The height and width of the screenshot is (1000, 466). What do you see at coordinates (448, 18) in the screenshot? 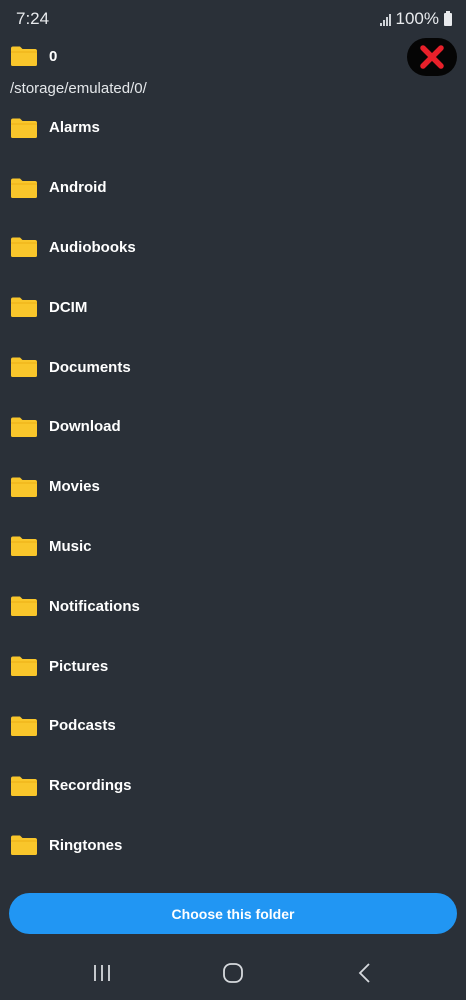
I see `battery-icon` at bounding box center [448, 18].